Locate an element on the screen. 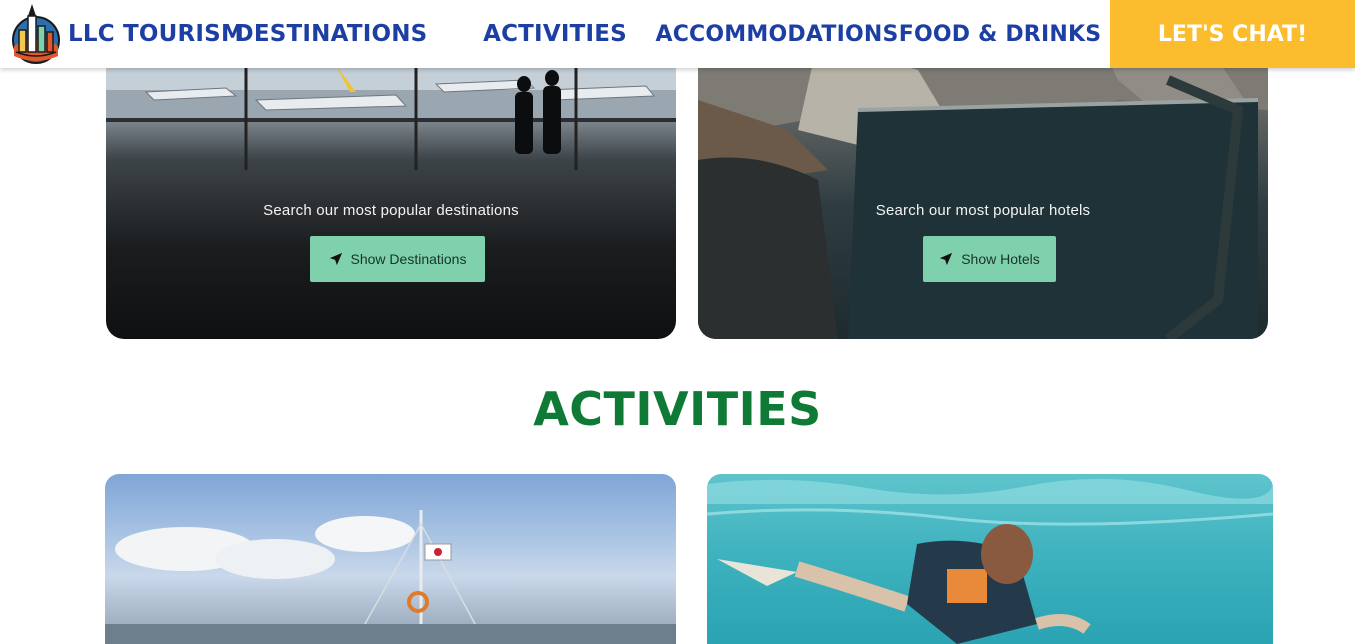  activity-card-snorkeling is located at coordinates (990, 559).